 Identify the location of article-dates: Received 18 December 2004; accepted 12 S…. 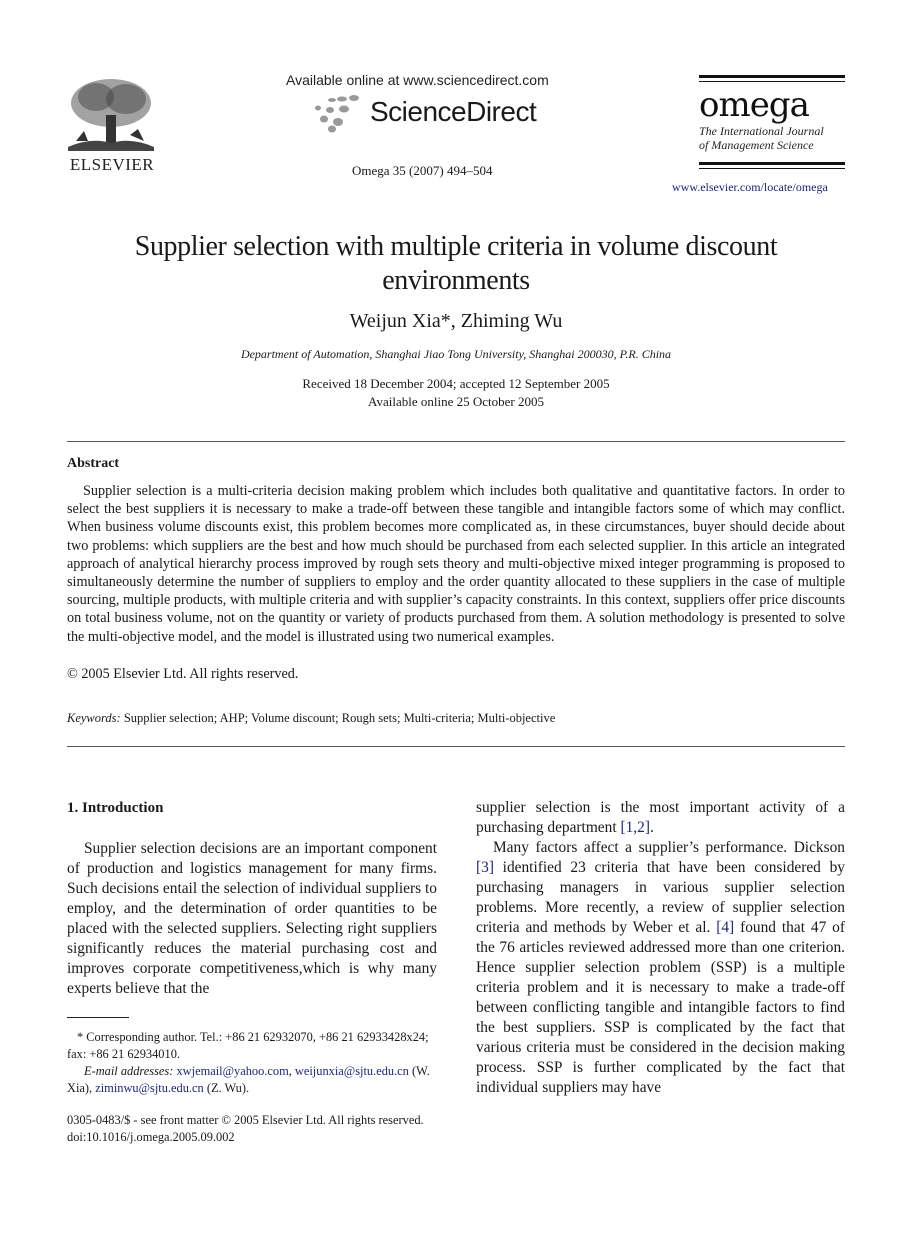
(456, 393).